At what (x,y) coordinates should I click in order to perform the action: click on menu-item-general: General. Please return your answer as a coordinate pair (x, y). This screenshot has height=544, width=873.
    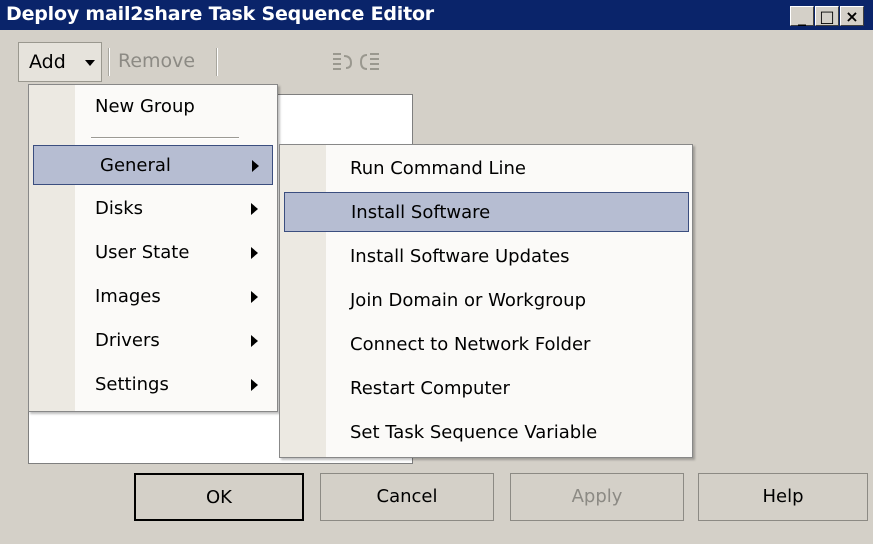
    Looking at the image, I should click on (153, 165).